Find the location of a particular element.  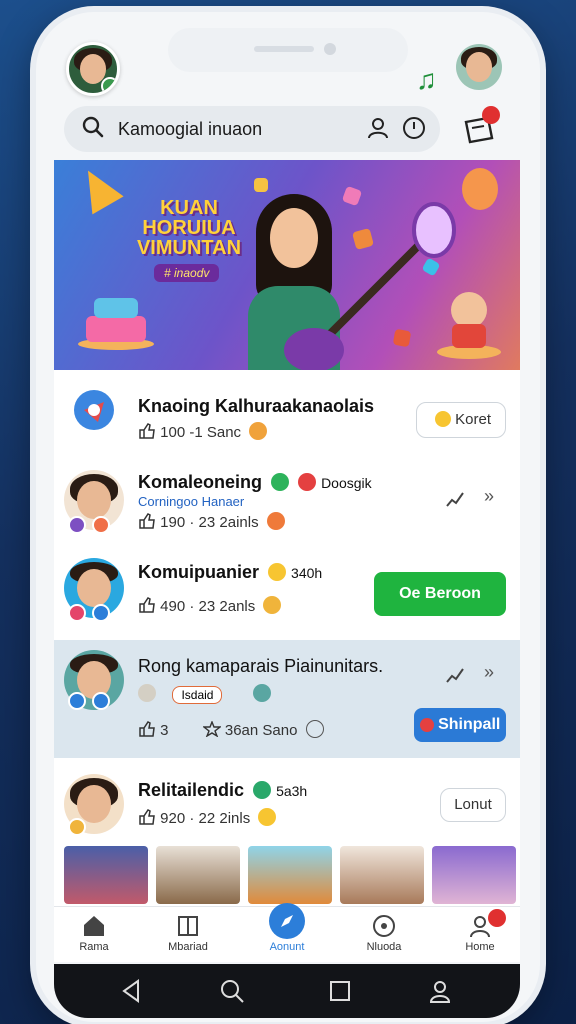

title-text: Relitailendic is located at coordinates (191, 790).